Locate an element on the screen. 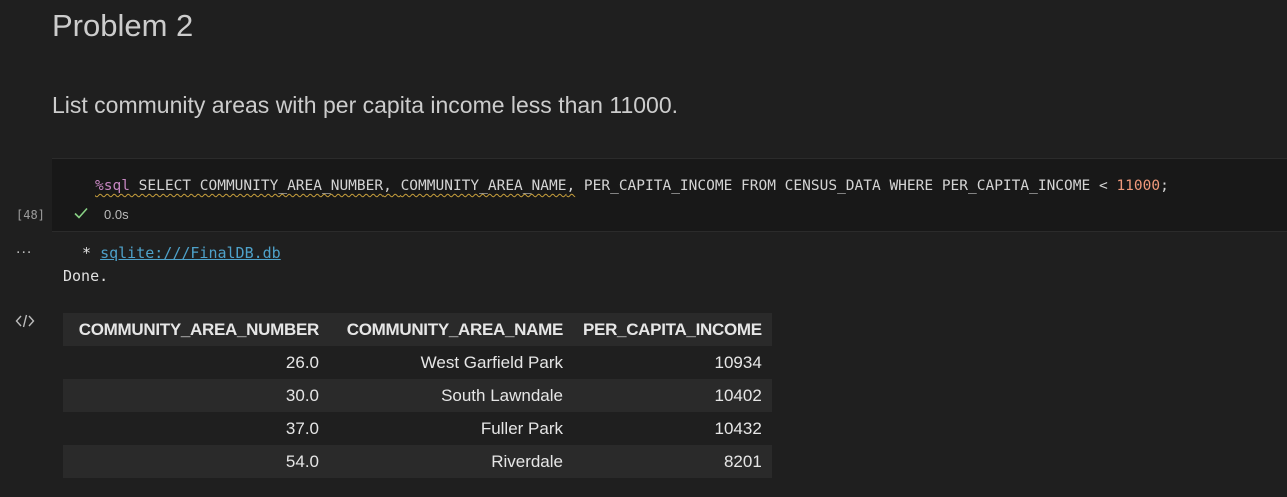 This screenshot has width=1287, height=497. code-brackets-icon is located at coordinates (25, 321).